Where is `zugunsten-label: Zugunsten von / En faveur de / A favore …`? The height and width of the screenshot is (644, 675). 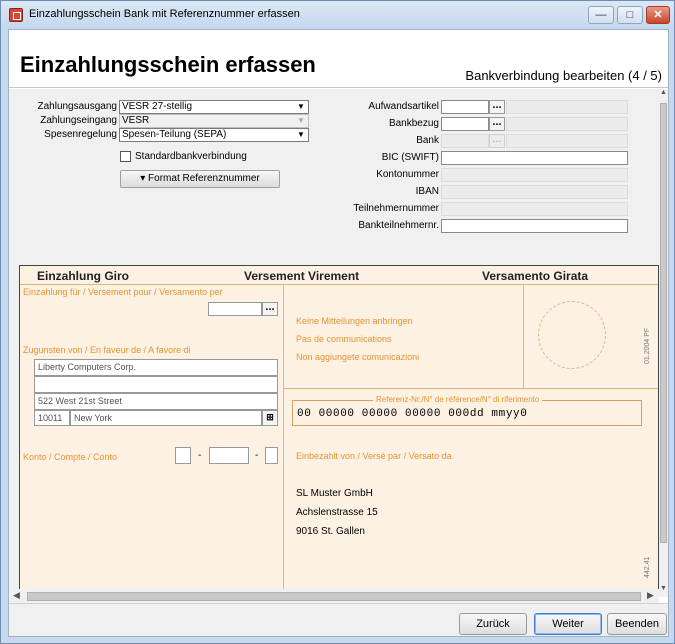 zugunsten-label: Zugunsten von / En faveur de / A favore … is located at coordinates (107, 350).